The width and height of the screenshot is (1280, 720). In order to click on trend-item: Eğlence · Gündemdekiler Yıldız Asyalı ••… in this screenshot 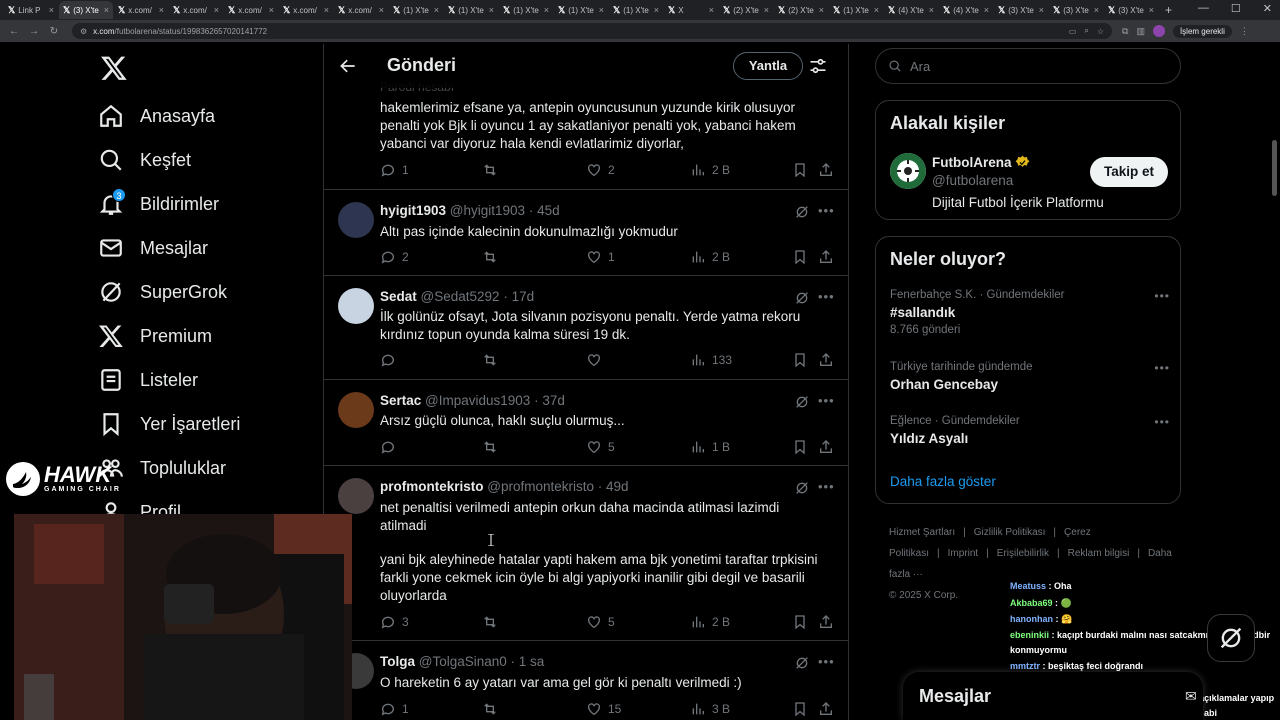, I will do `click(1030, 430)`.